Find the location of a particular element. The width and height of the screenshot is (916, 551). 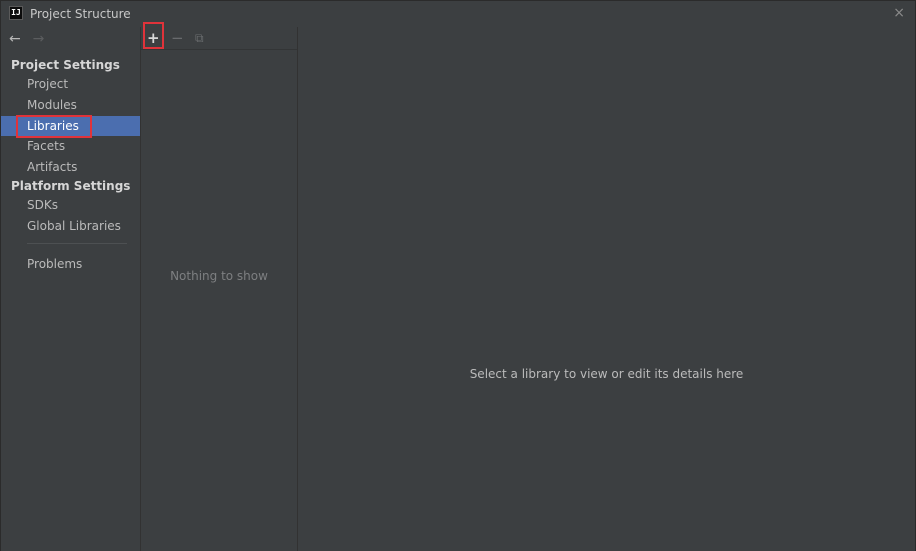

forward-arrow-icon: → is located at coordinates (39, 39).